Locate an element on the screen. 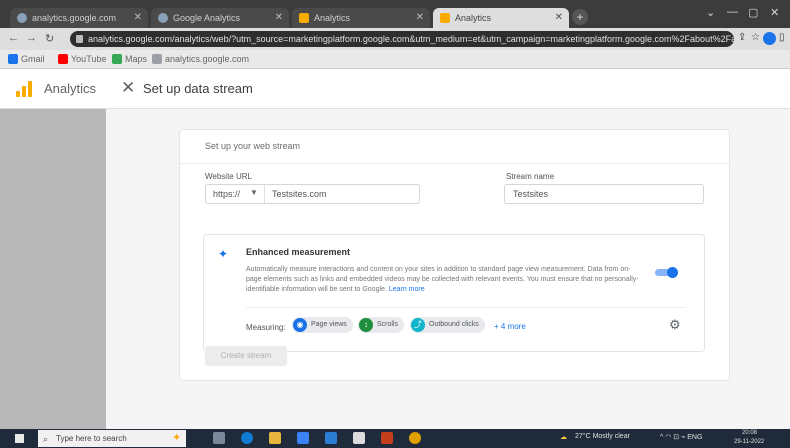 The height and width of the screenshot is (448, 790). chip-page-views: ◉ Page views is located at coordinates (322, 325).